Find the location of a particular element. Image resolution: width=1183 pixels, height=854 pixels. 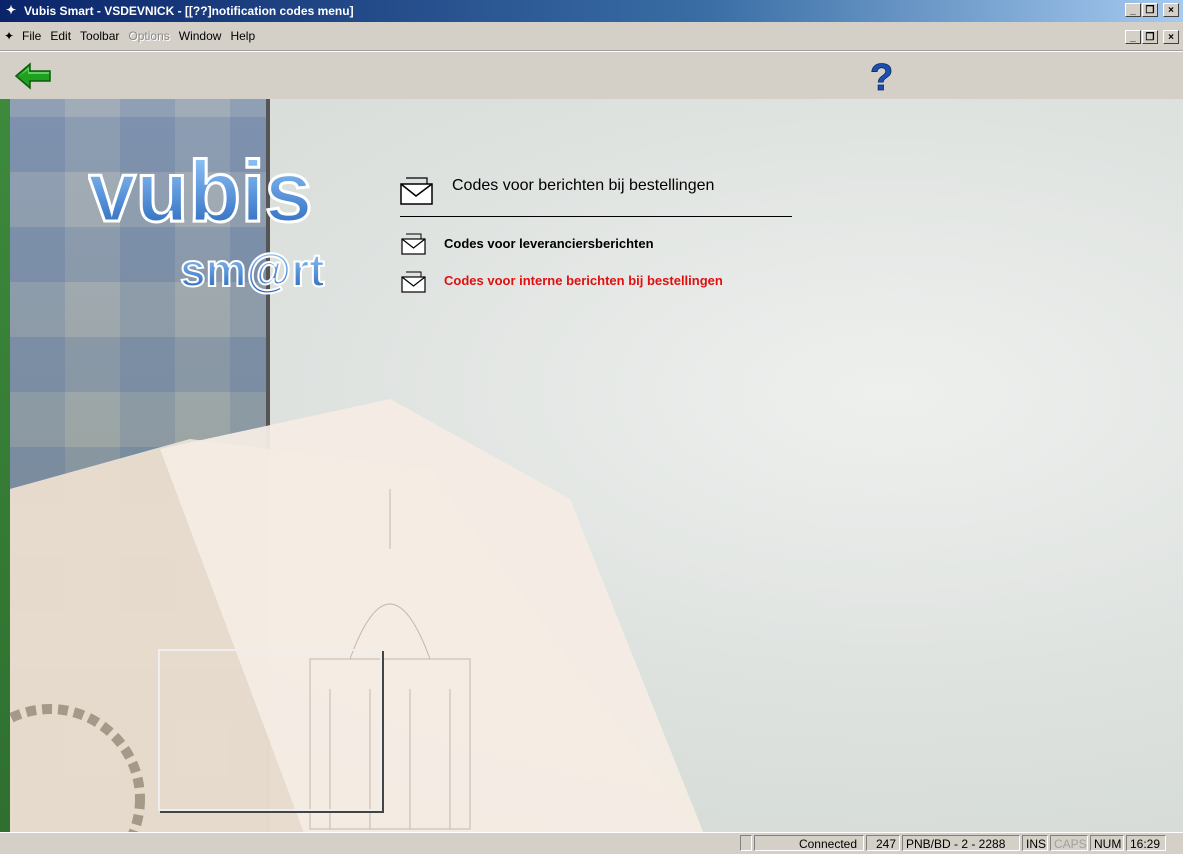

logo-text-vubis: vubis is located at coordinates (200, 192).